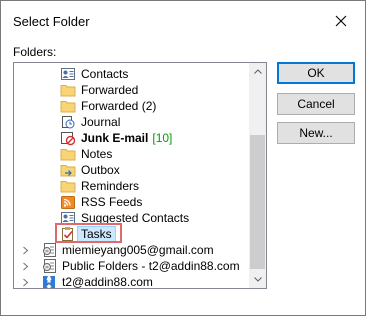 This screenshot has height=316, width=366. I want to click on scroll-down-button, so click(257, 279).